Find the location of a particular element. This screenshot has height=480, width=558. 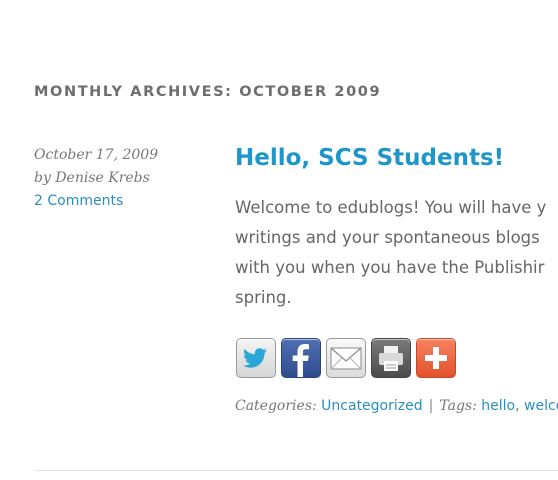

tag-link: welcor is located at coordinates (541, 406).